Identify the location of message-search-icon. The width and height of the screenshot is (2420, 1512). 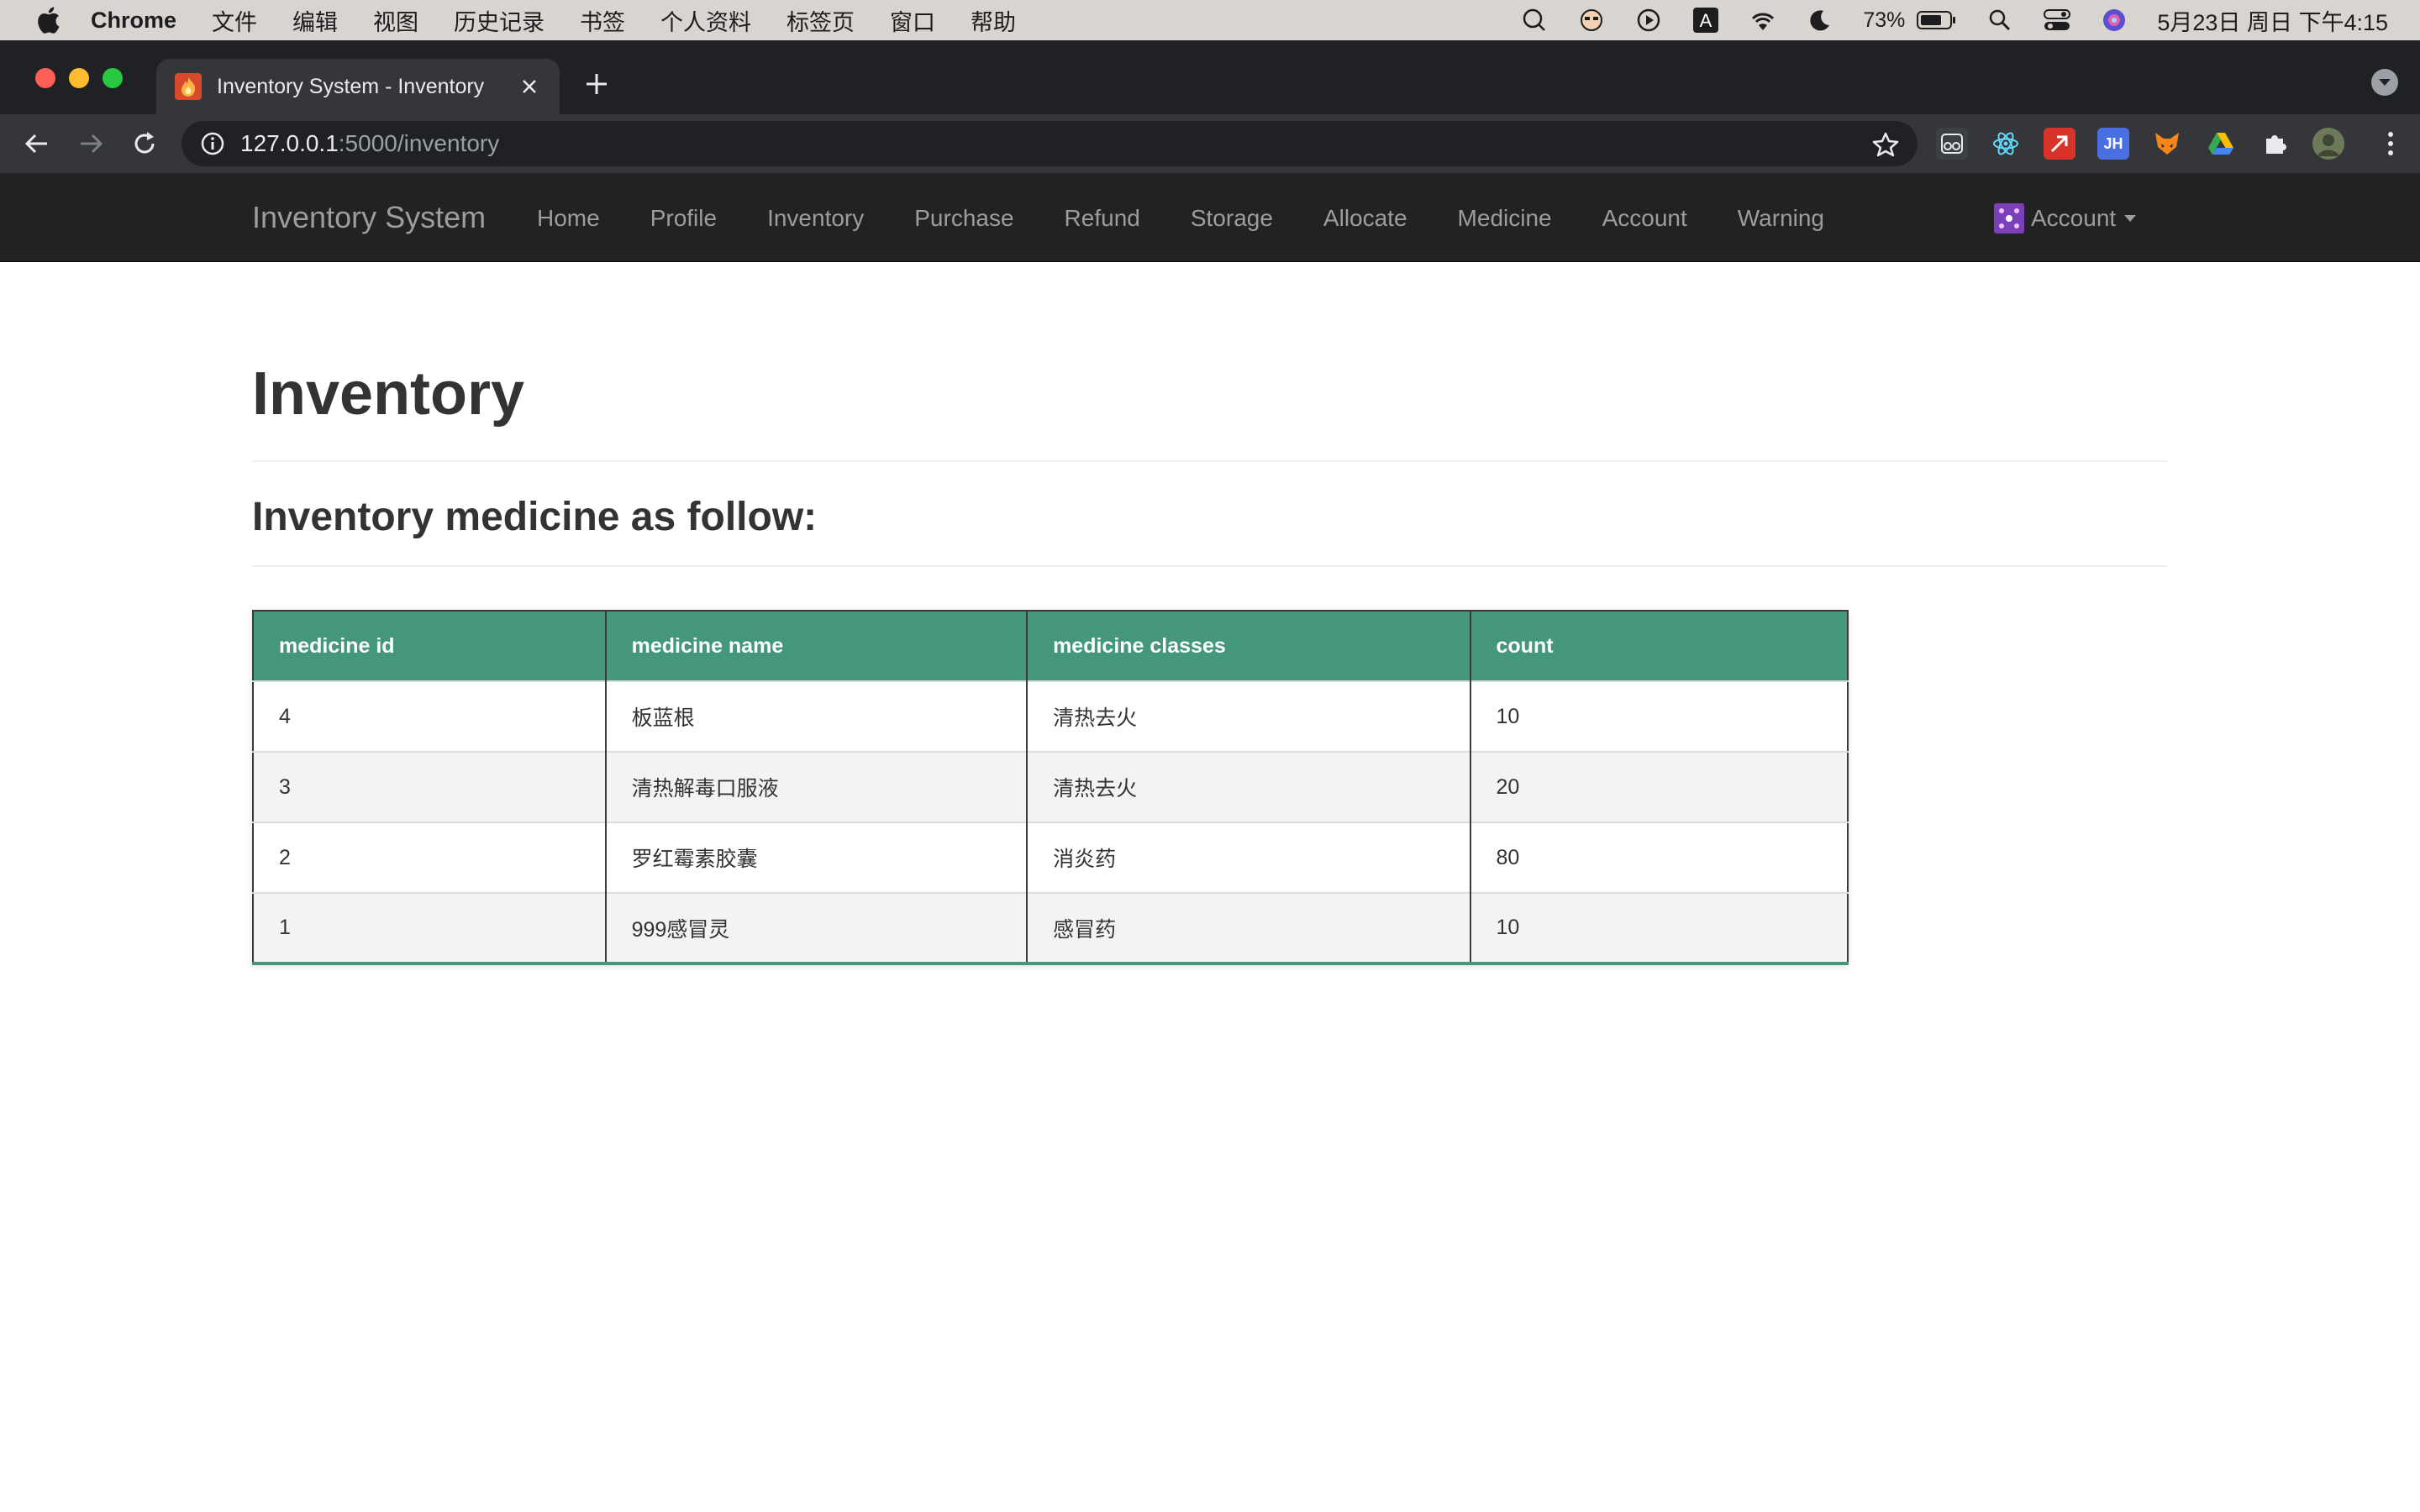
(1534, 20).